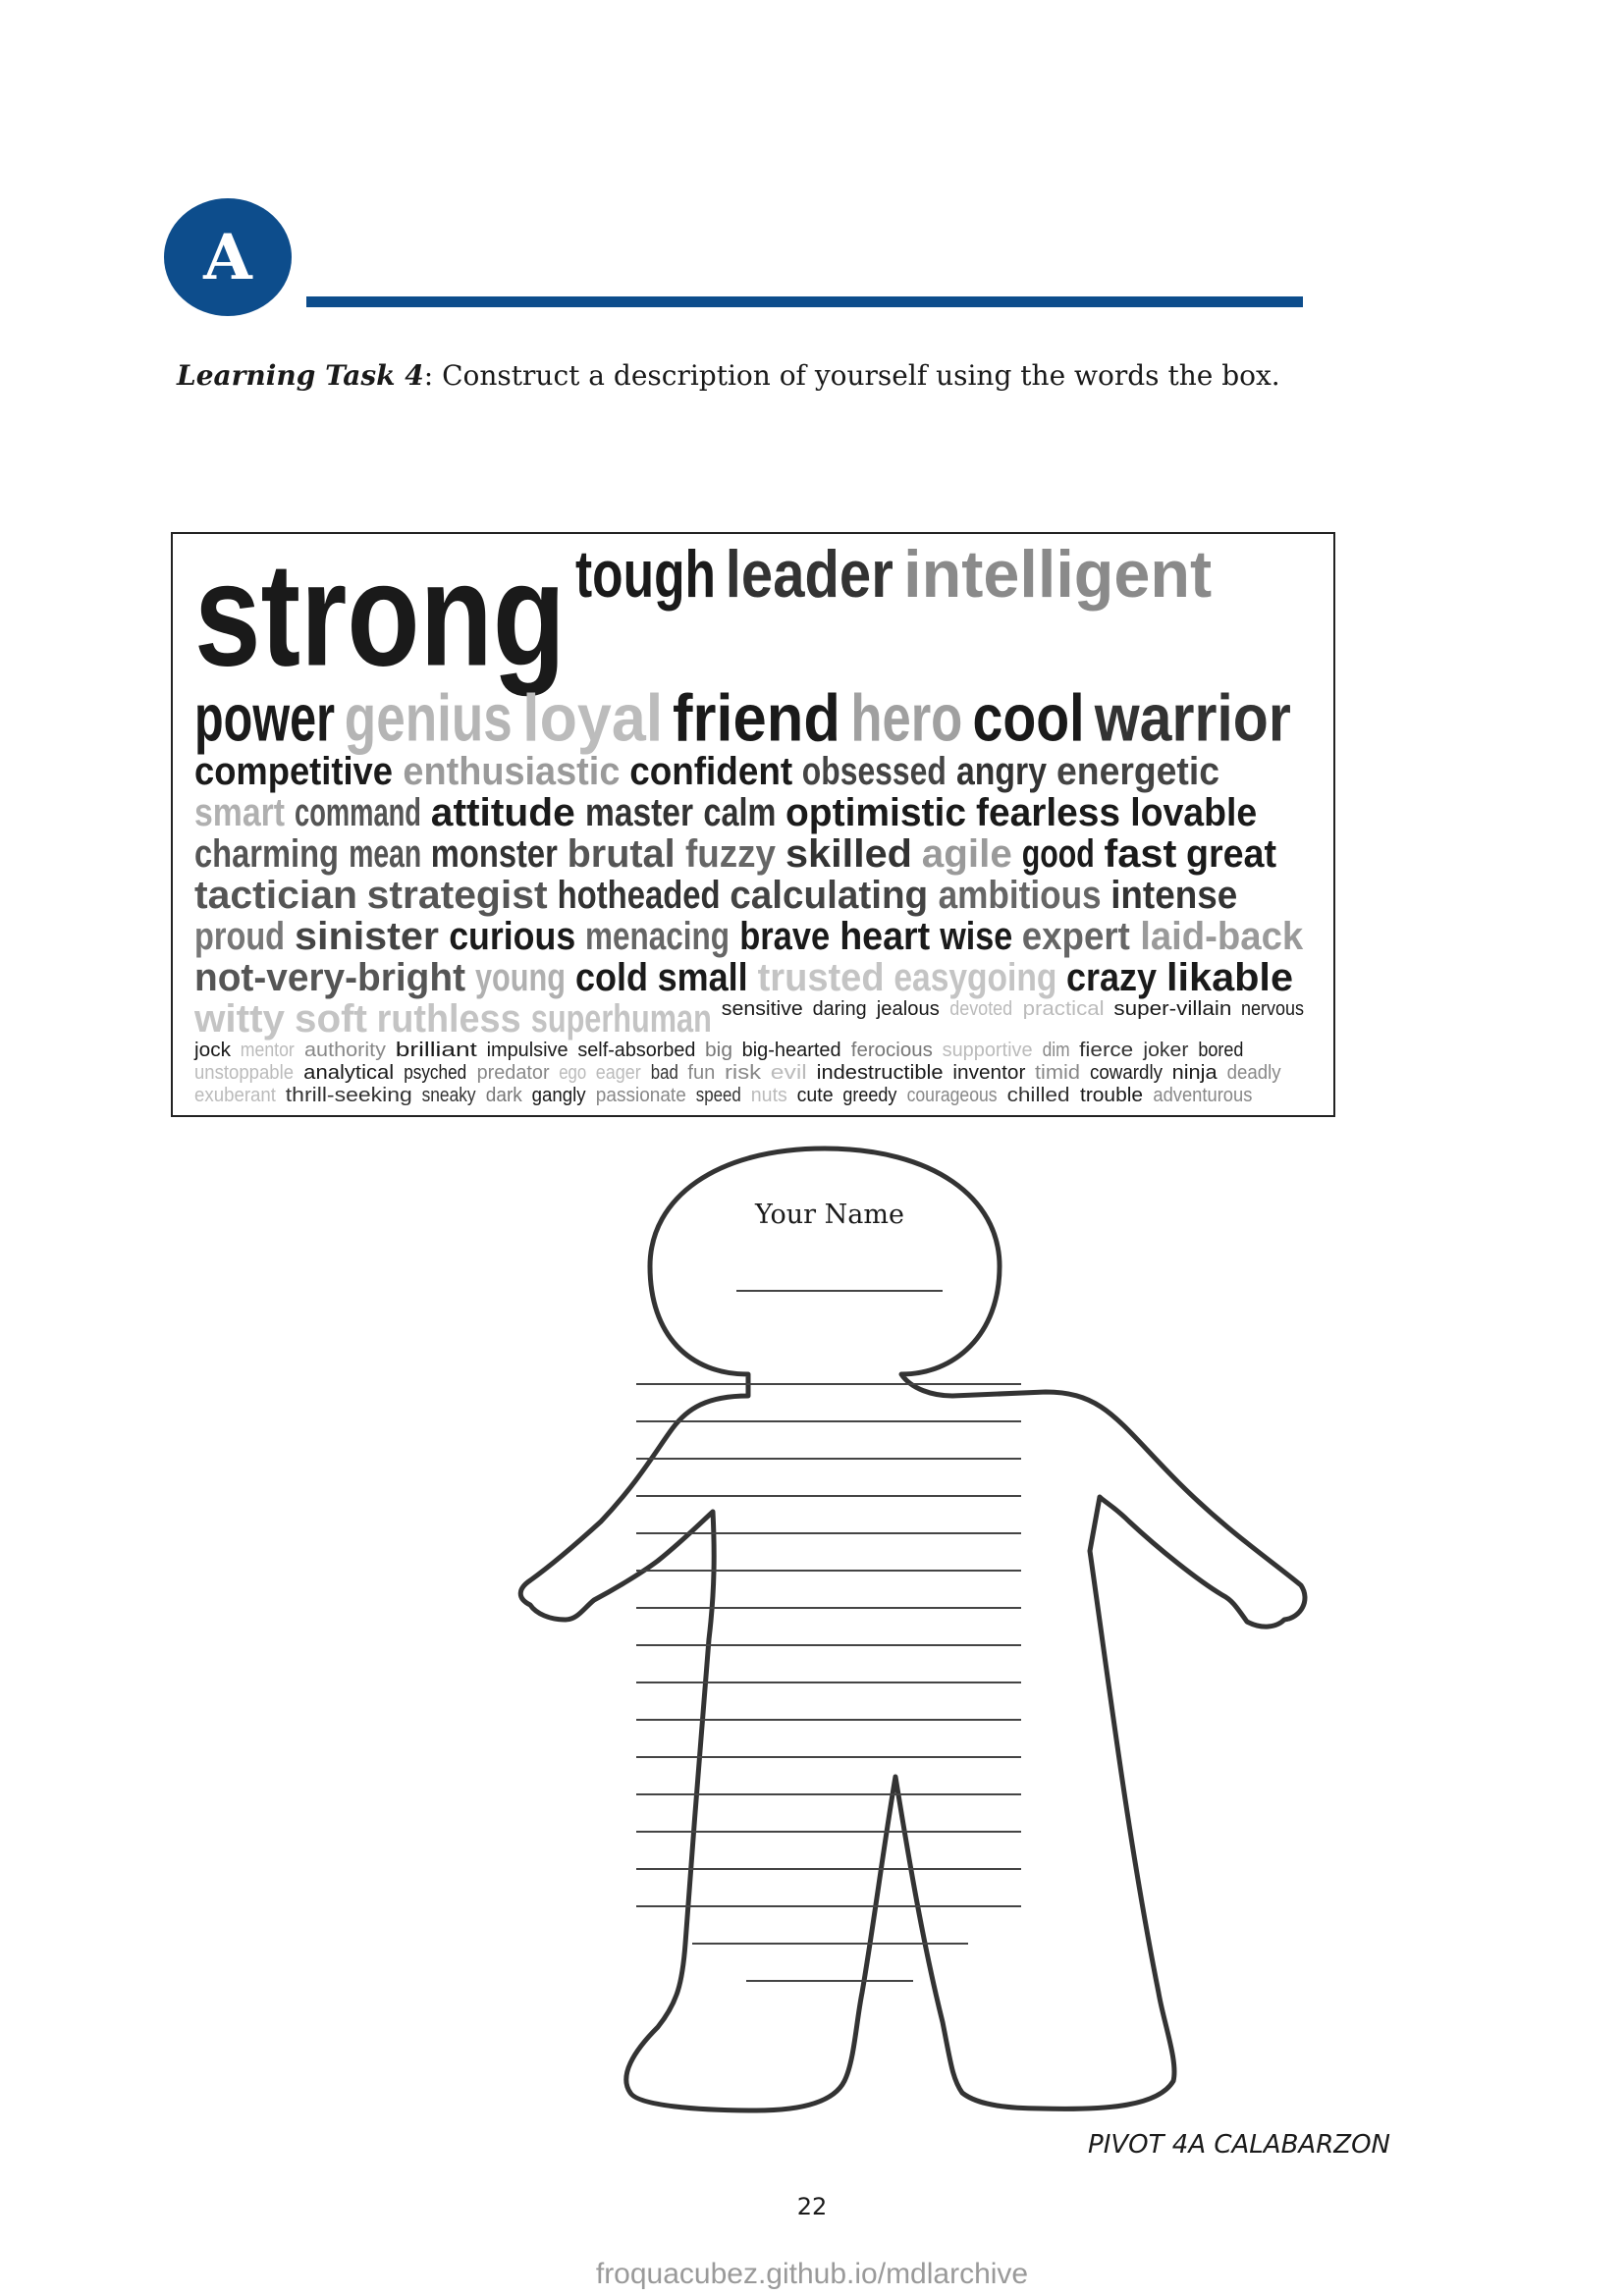  What do you see at coordinates (875, 812) in the screenshot?
I see `cloud-word: optimistic` at bounding box center [875, 812].